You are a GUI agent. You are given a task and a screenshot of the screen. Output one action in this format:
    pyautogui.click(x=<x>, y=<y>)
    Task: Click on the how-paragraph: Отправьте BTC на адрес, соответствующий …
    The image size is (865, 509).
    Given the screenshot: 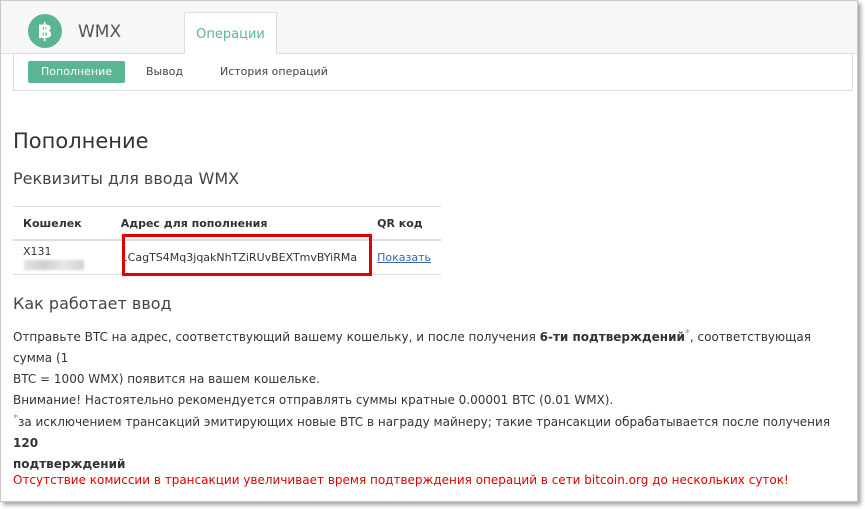 What is the action you would take?
    pyautogui.click(x=412, y=367)
    